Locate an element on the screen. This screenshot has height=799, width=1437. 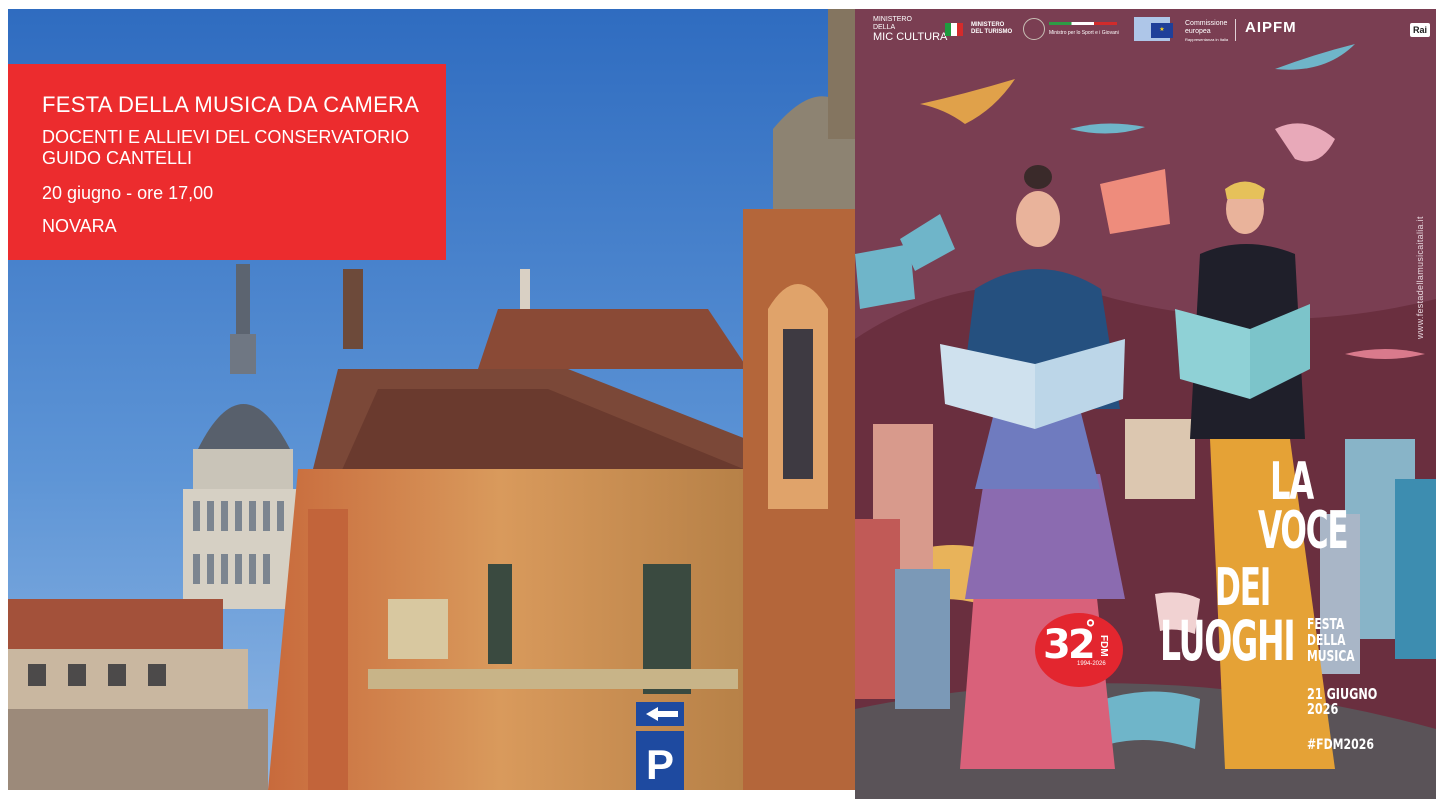
fdm-edition-badge: 32 ° FDM 1994-2026 is located at coordinates (1079, 650).